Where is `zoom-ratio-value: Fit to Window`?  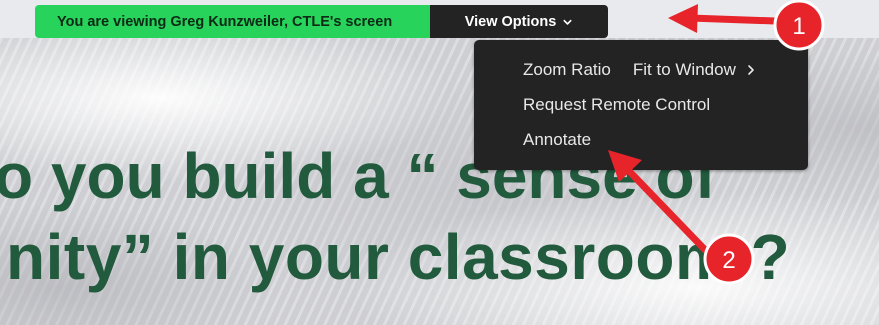 zoom-ratio-value: Fit to Window is located at coordinates (684, 69).